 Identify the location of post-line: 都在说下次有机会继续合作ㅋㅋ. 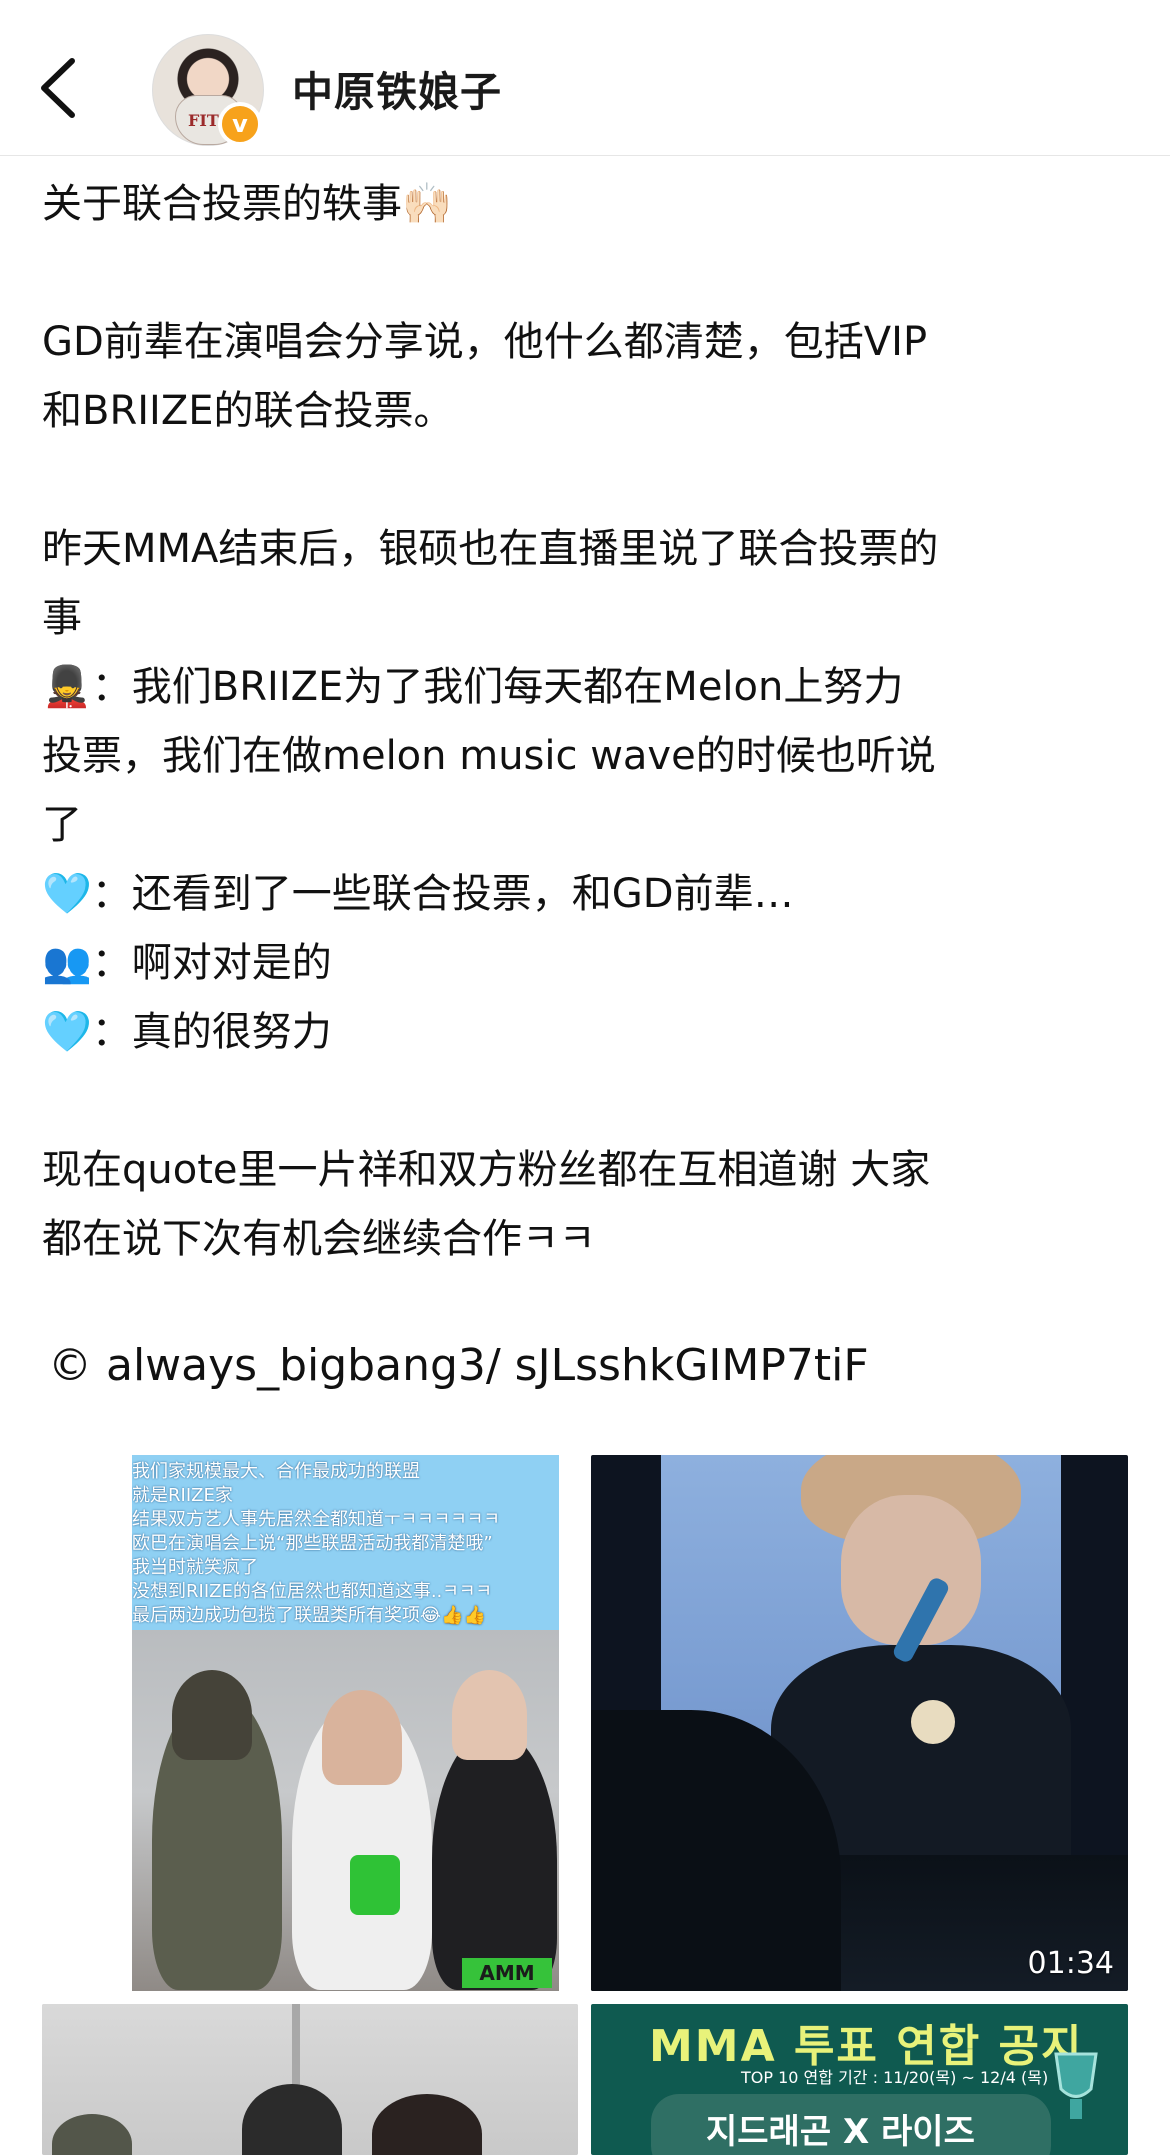
(319, 1239).